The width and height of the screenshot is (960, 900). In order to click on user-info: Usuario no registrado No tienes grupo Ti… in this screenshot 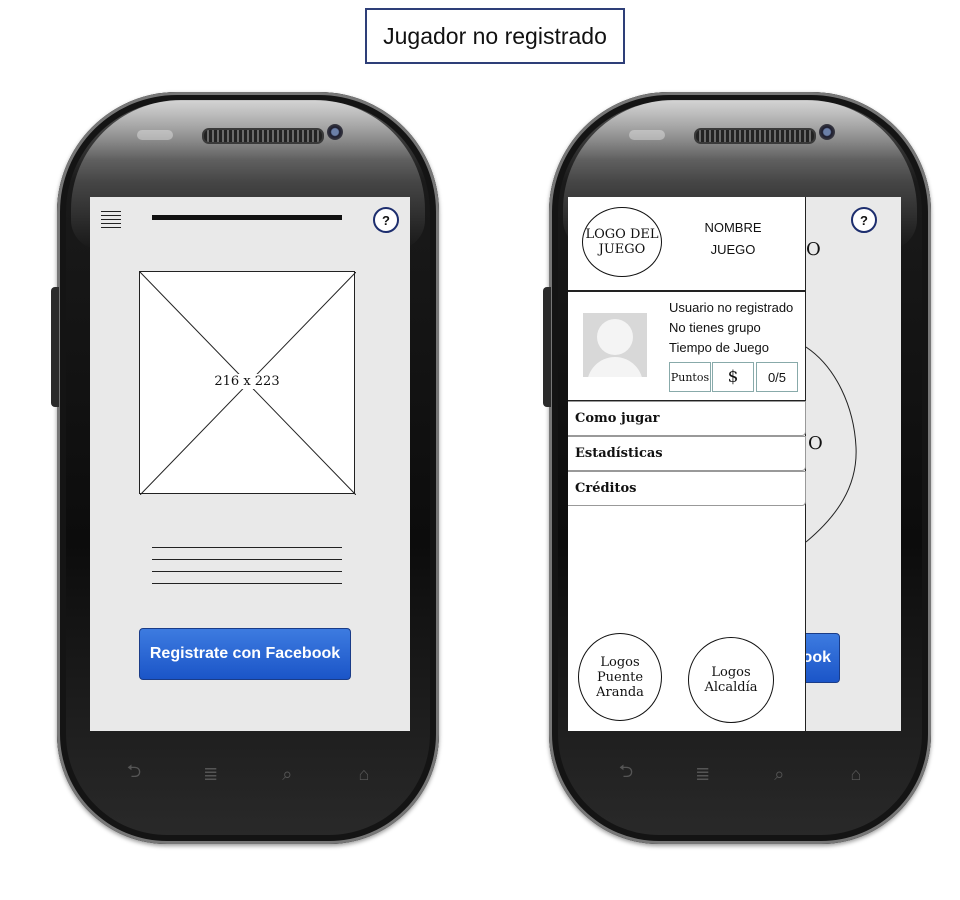, I will do `click(731, 328)`.